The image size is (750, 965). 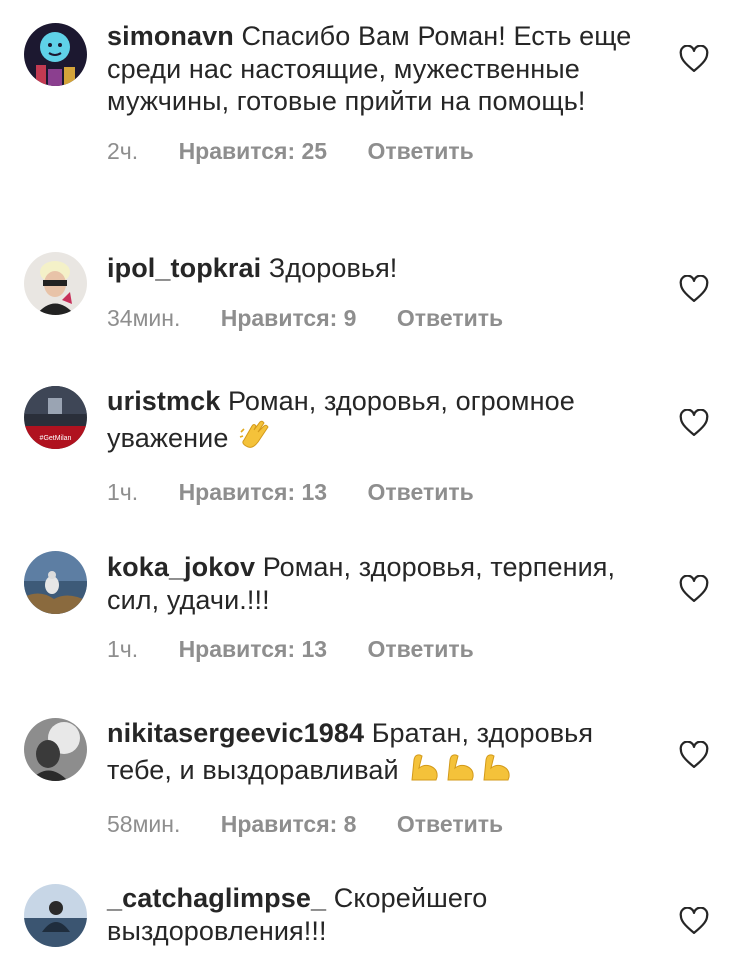 I want to click on comment-likes: Нравится: 9, so click(x=289, y=318).